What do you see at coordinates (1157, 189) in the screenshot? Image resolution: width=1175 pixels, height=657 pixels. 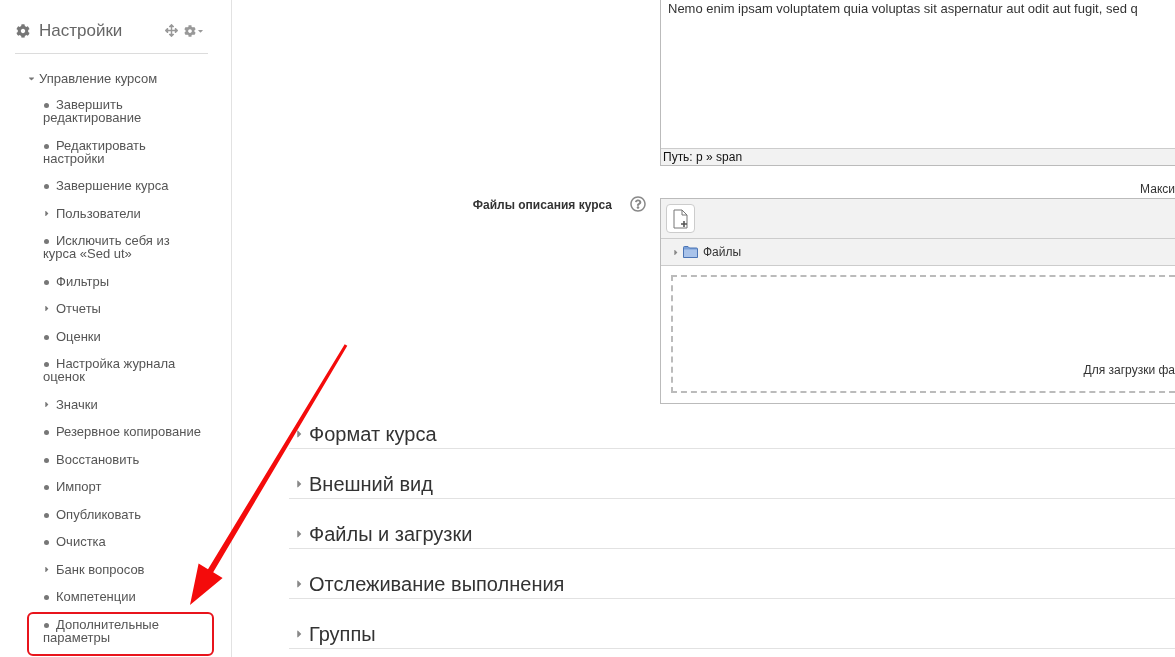 I see `max-size-note: Макси` at bounding box center [1157, 189].